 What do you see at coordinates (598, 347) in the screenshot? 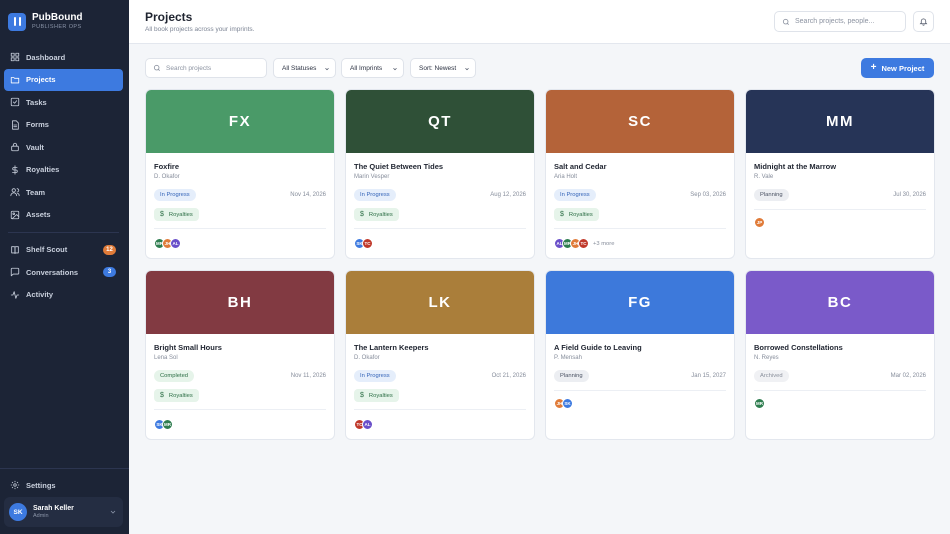
I see `project-title: A Field Guide to Leaving` at bounding box center [598, 347].